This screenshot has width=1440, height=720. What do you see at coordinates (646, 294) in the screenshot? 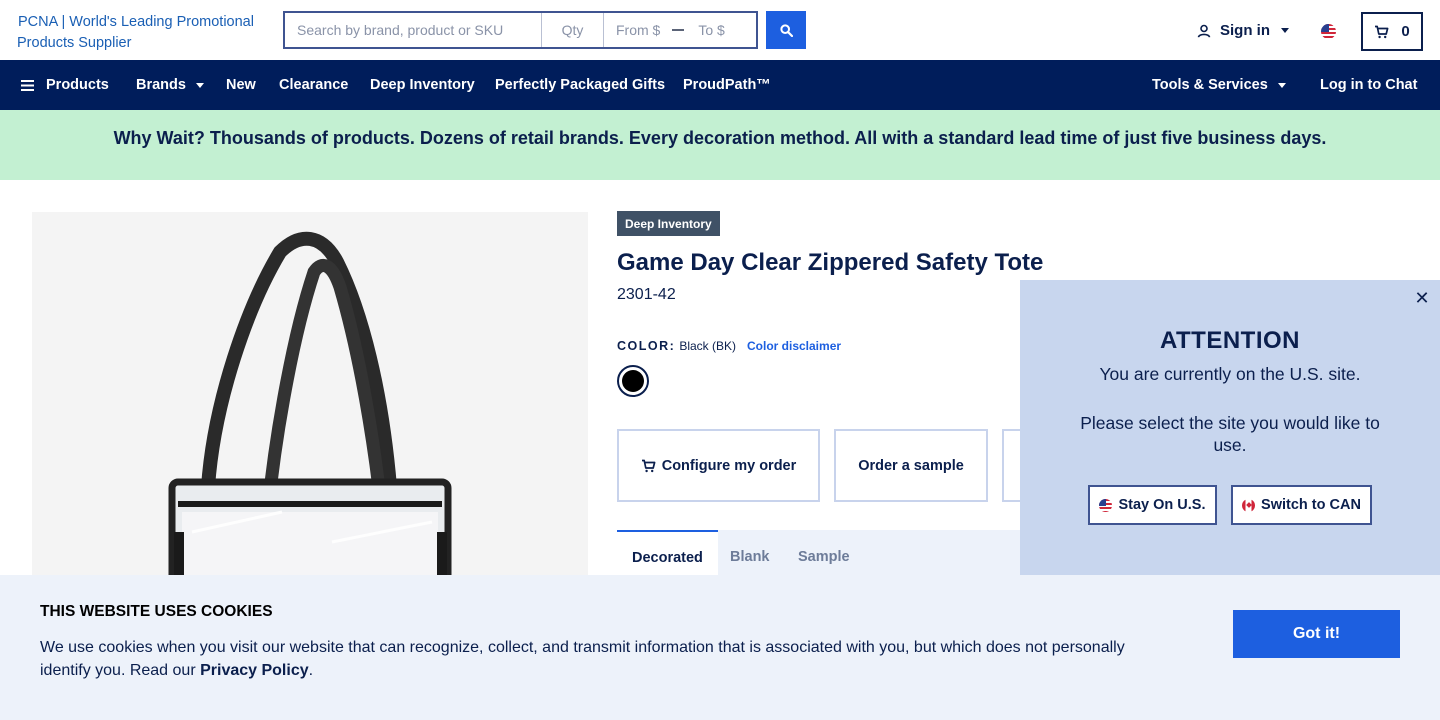
I see `product-sku: 2301-42` at bounding box center [646, 294].